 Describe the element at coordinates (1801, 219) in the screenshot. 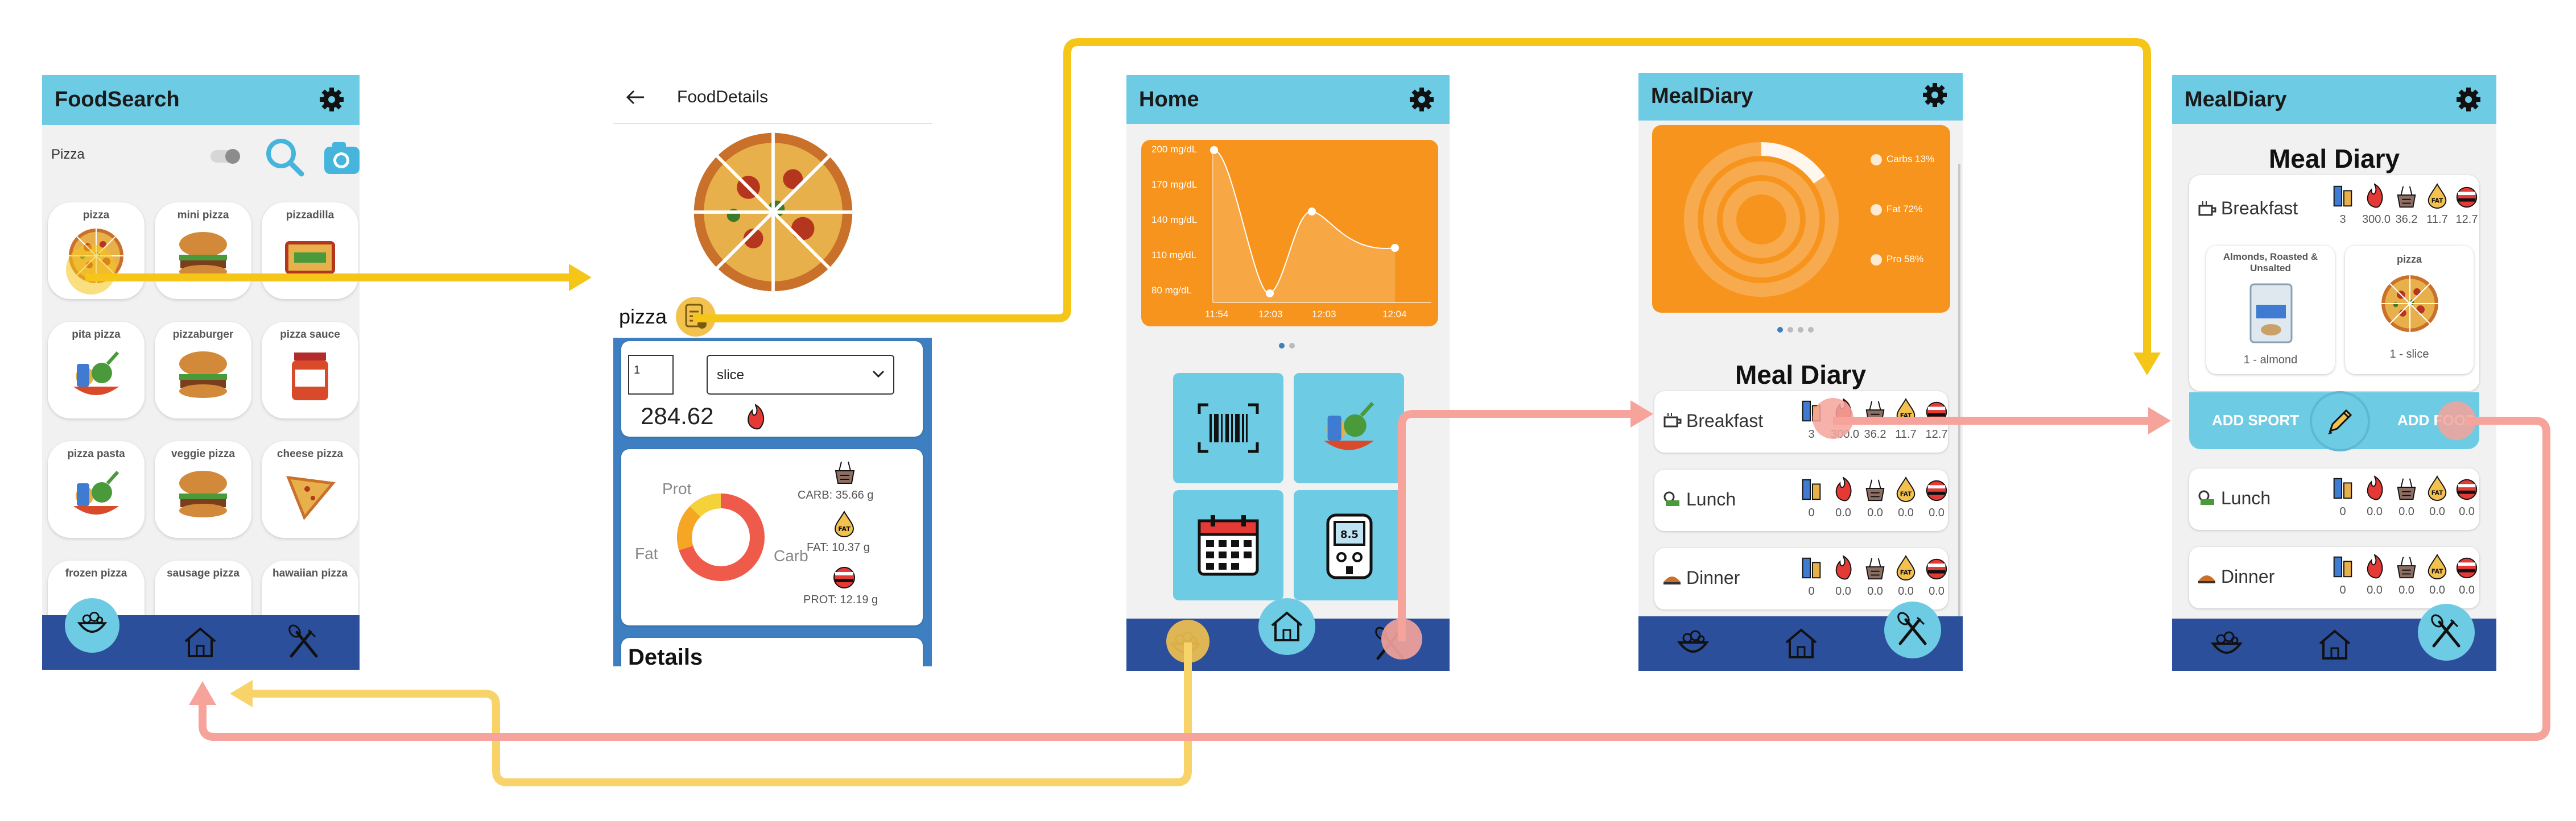

I see `macro-rings-card: Carbs 13% Fat 72% Pro 58%` at that location.